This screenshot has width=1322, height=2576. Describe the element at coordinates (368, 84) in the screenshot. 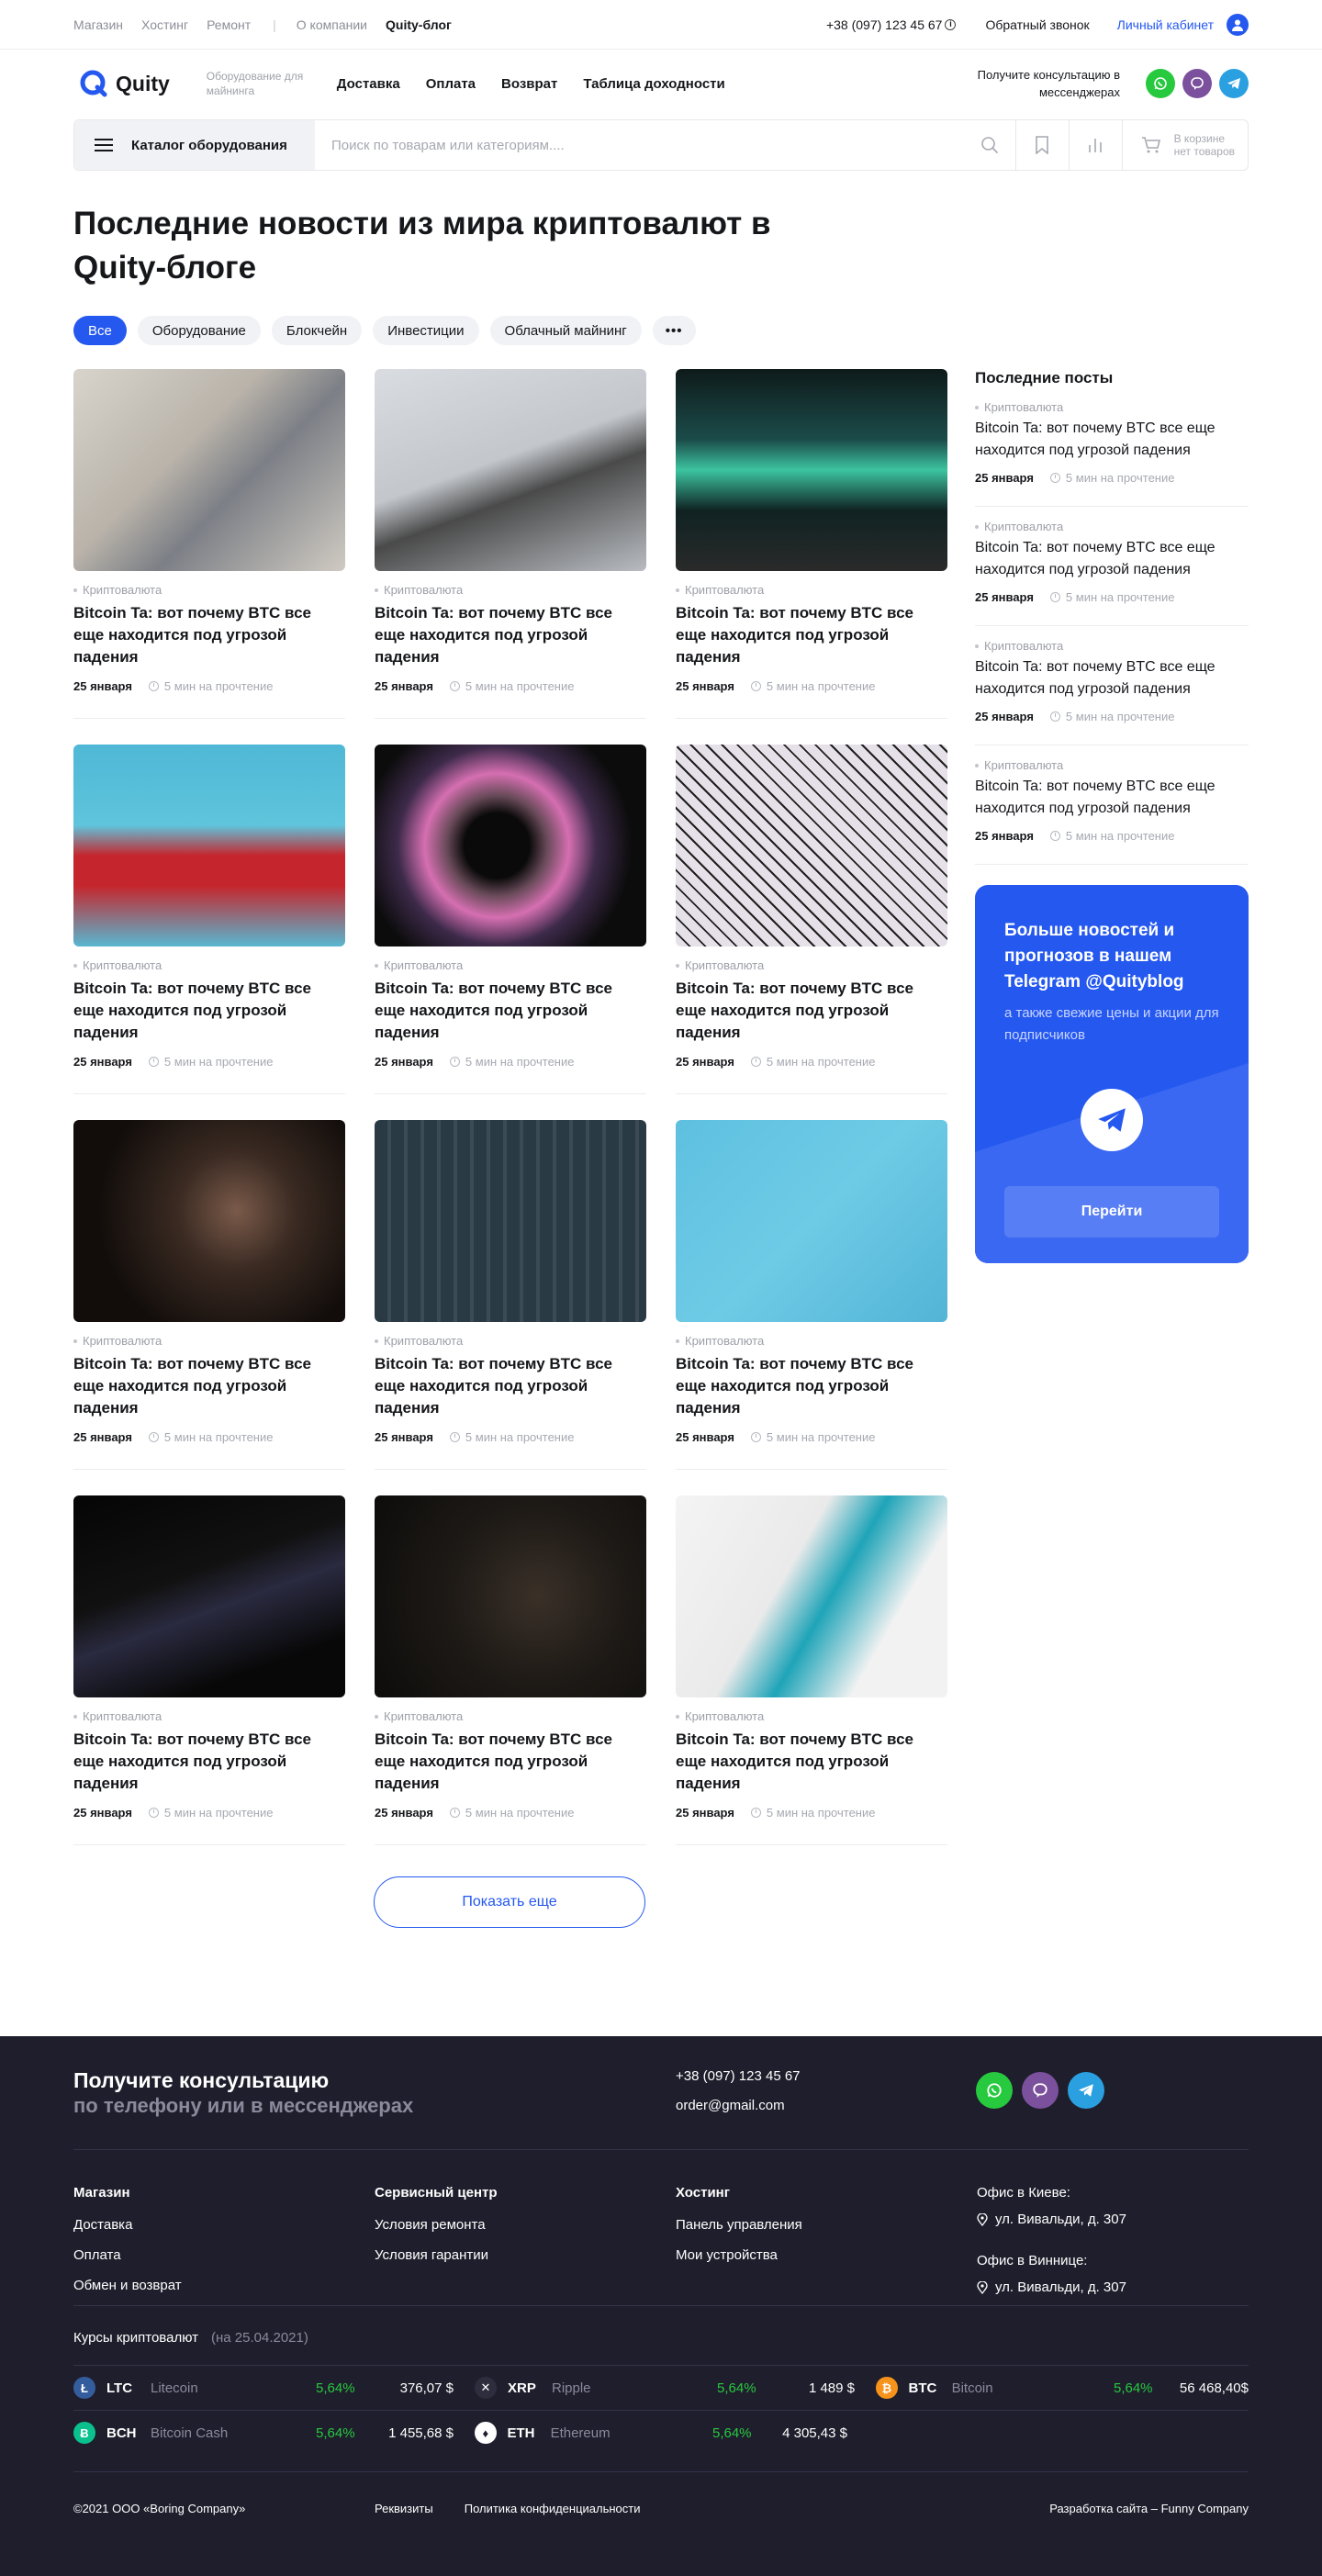

I see `nav-delivery: Доставка` at that location.